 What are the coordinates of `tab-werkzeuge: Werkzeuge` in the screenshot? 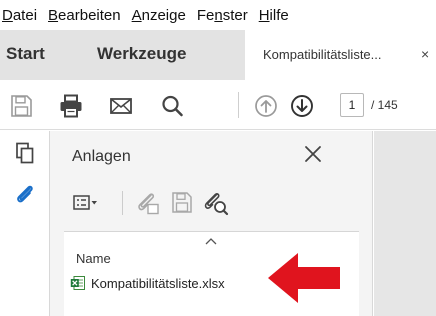 It's located at (141, 54).